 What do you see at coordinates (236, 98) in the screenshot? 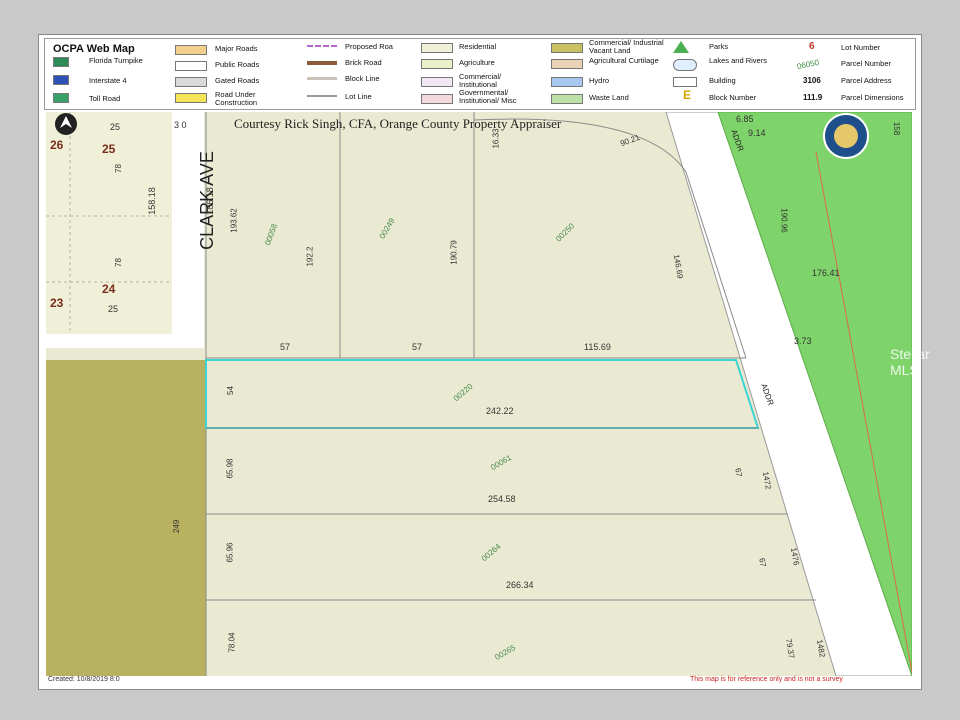
I see `legend-road-under-construction: Road Under Construction` at bounding box center [236, 98].